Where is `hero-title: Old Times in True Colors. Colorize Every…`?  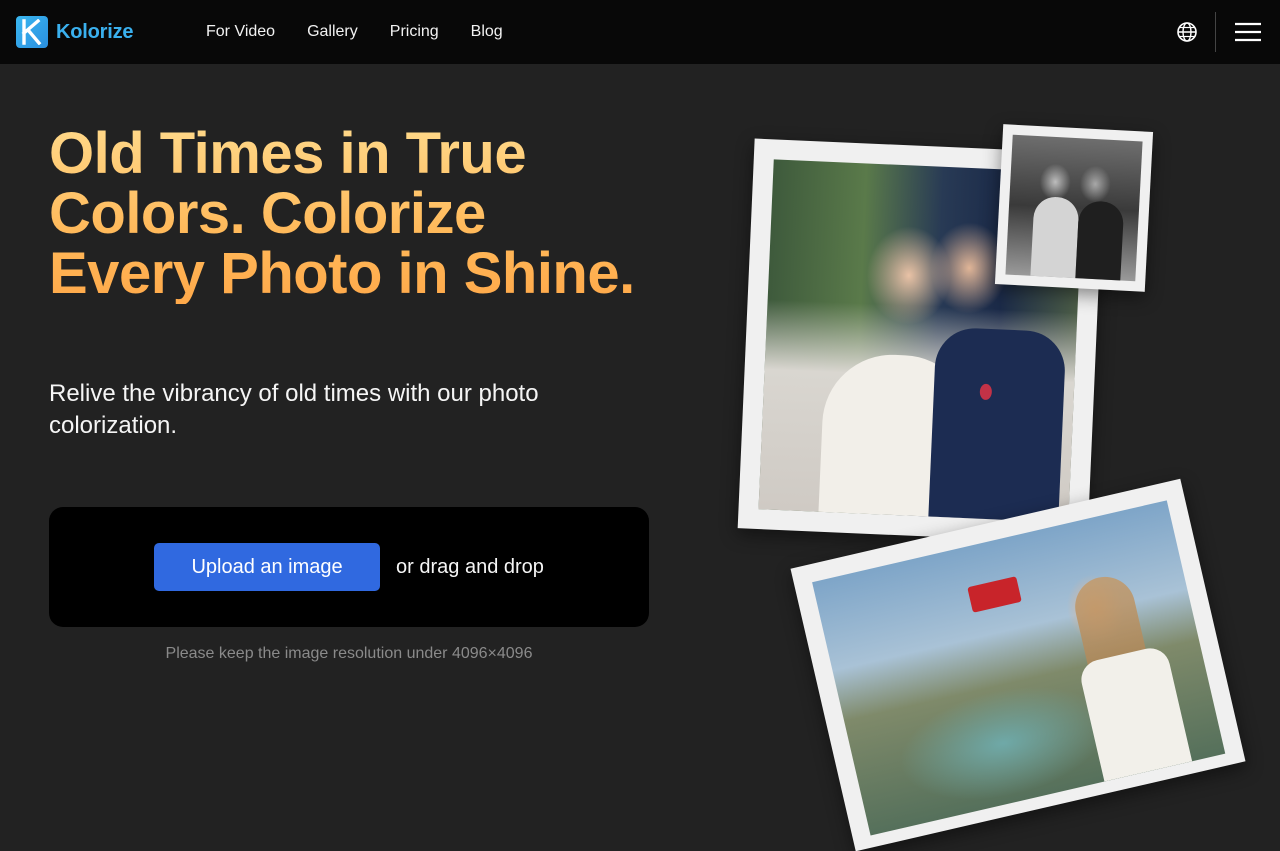 hero-title: Old Times in True Colors. Colorize Every… is located at coordinates (349, 214).